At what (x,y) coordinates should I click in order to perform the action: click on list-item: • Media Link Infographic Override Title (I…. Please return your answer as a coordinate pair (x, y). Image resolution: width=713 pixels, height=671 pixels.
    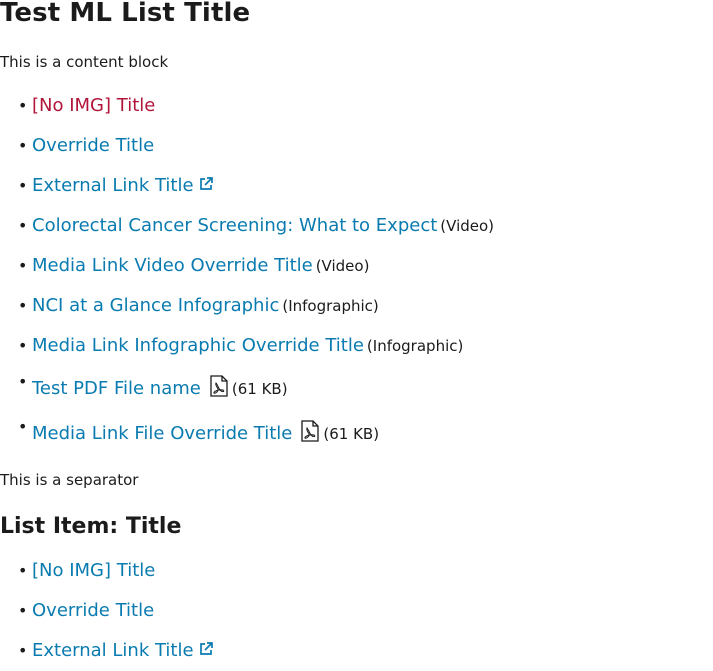
    Looking at the image, I should click on (247, 346).